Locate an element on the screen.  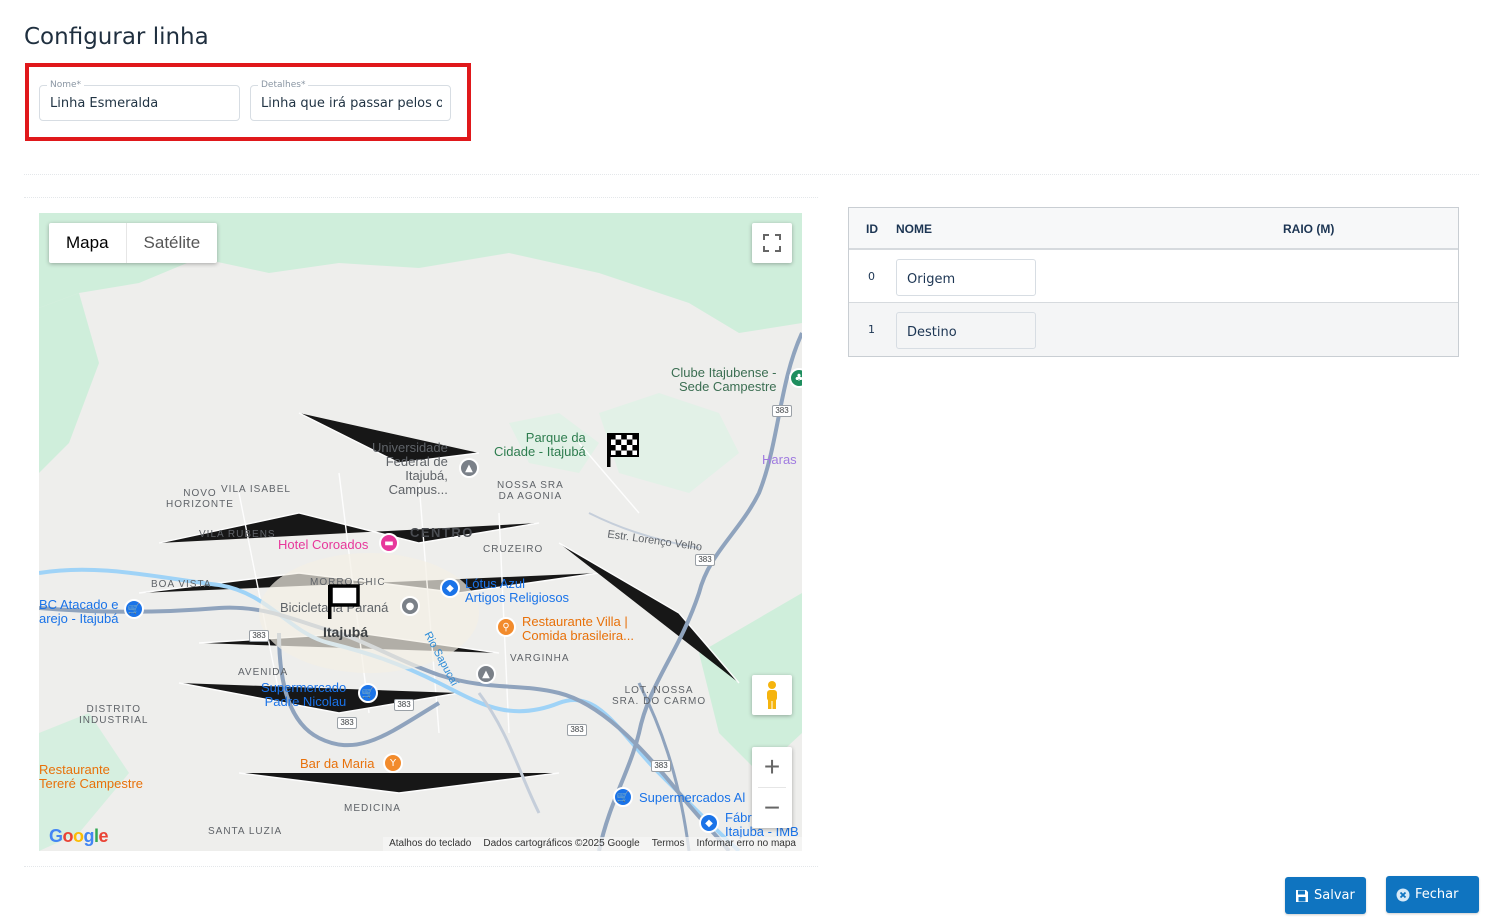
park-icon: ♣ is located at coordinates (795, 378).